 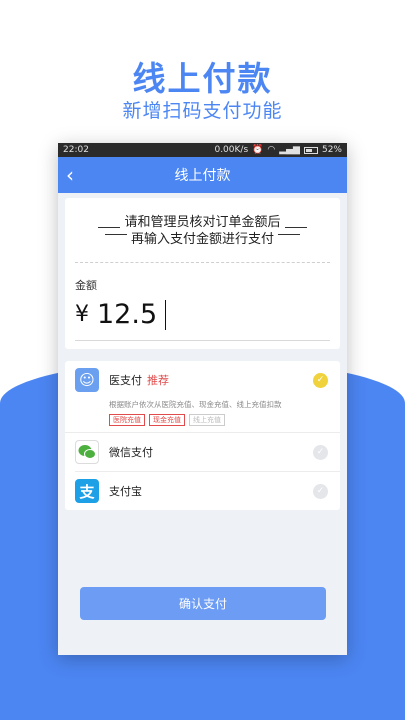 I want to click on method-wechat-pay: 微信支付 ✓, so click(x=202, y=452).